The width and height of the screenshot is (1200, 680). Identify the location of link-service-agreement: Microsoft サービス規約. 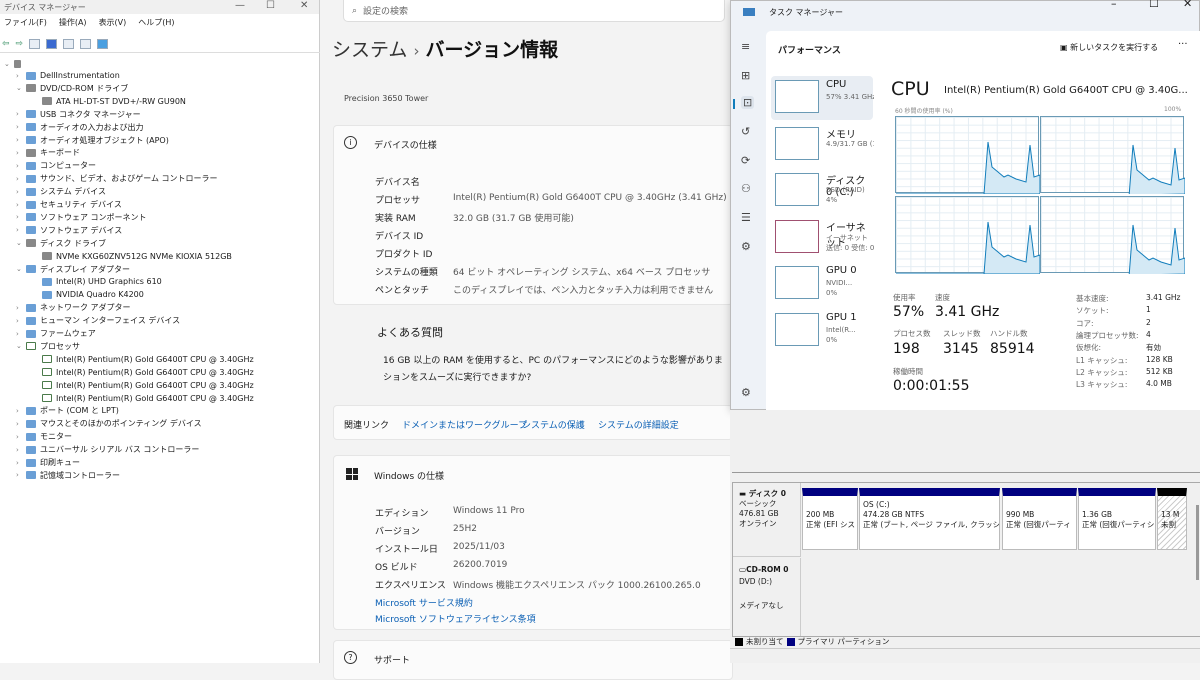
(424, 602).